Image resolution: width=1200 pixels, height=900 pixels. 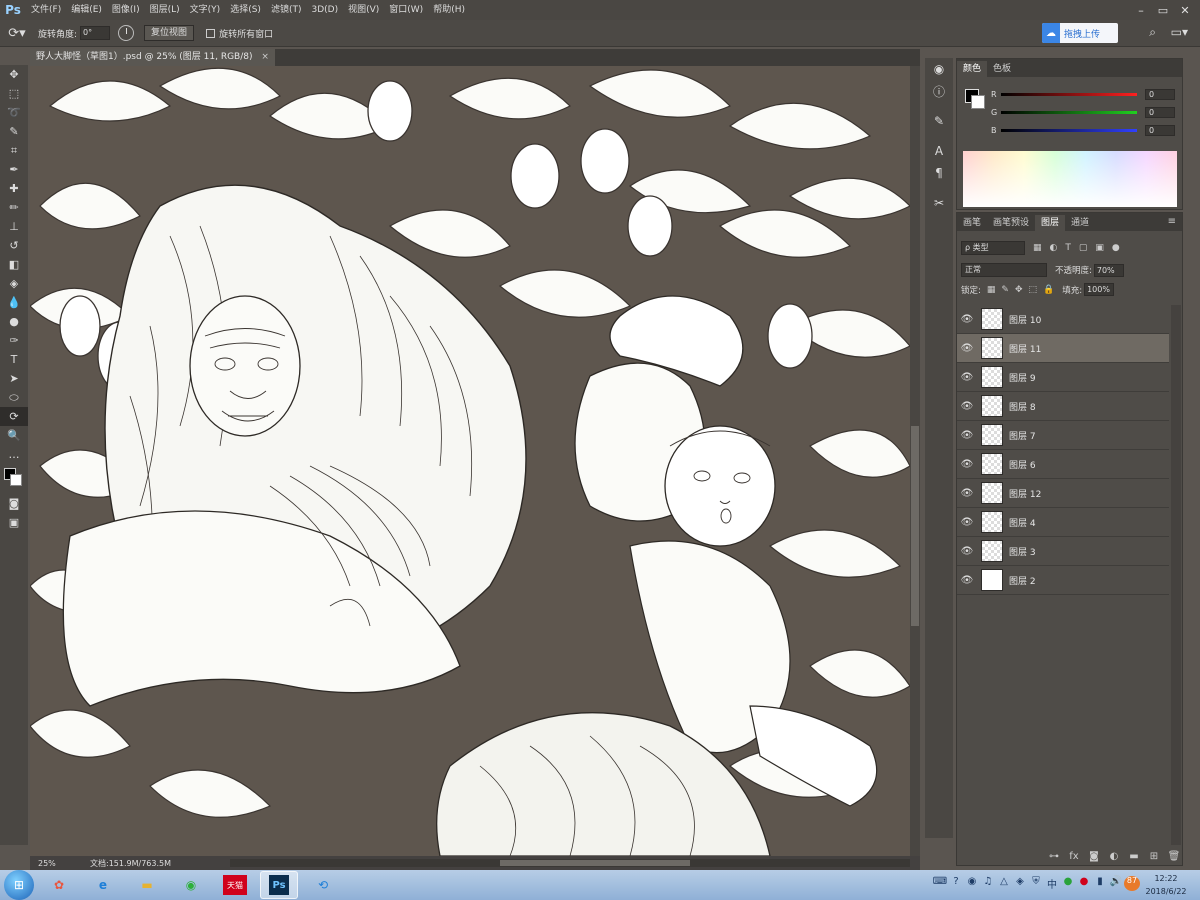 What do you see at coordinates (324, 10) in the screenshot?
I see `menu-item-7: 3D(D)` at bounding box center [324, 10].